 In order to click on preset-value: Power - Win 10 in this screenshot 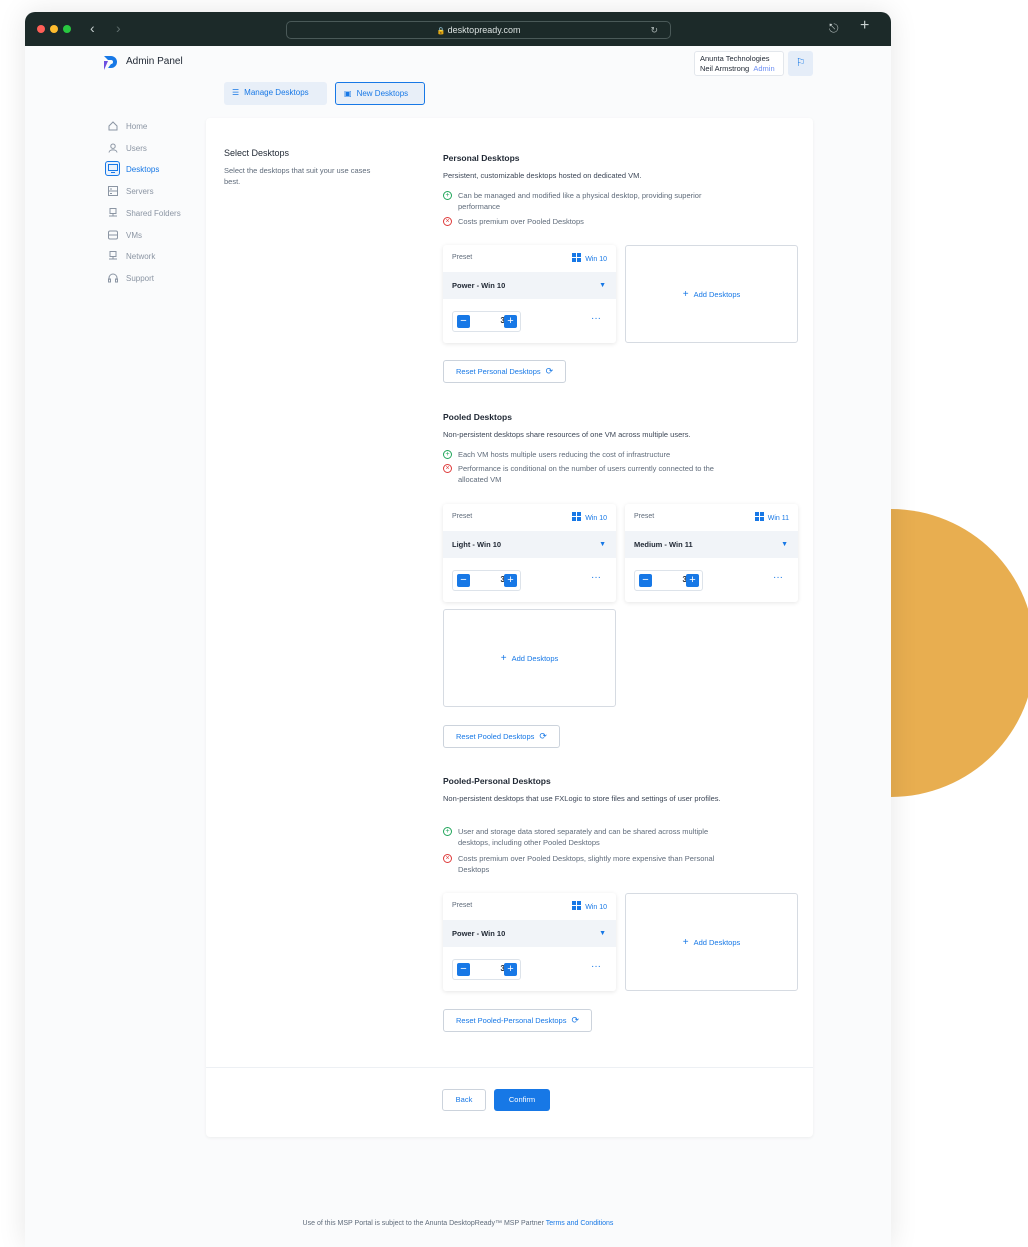, I will do `click(479, 285)`.